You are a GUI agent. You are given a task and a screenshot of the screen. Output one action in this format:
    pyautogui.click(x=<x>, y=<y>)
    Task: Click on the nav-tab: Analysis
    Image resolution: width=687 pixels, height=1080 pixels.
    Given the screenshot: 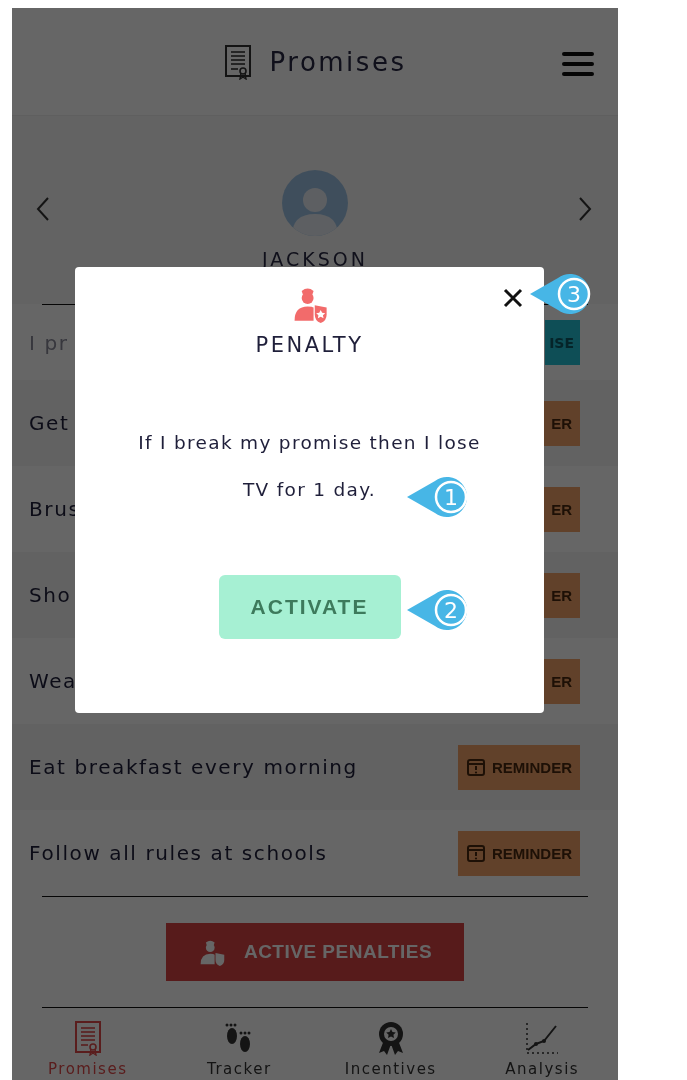 What is the action you would take?
    pyautogui.click(x=542, y=1050)
    